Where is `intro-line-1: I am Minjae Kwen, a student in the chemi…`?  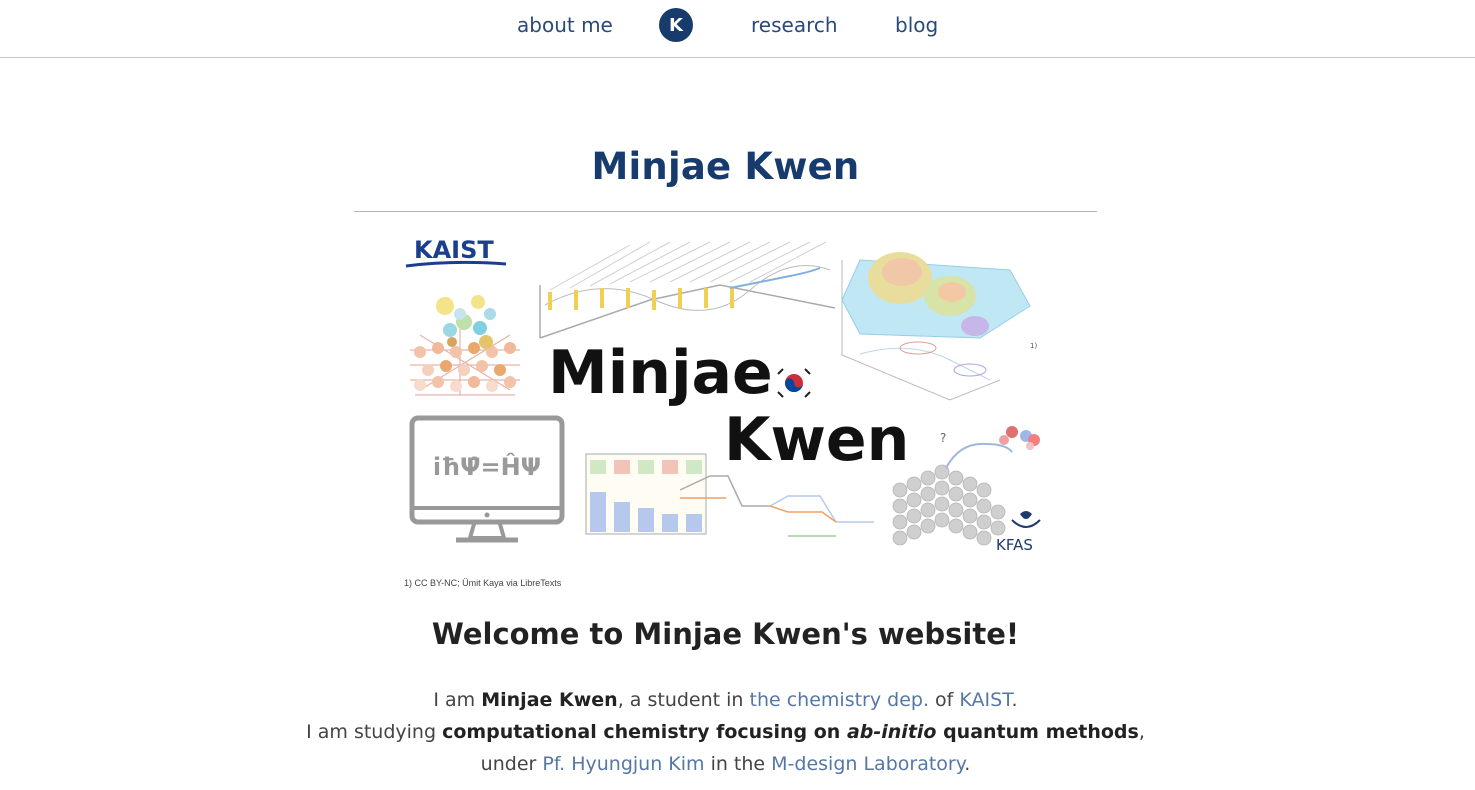
intro-line-1: I am Minjae Kwen, a student in the chemi… is located at coordinates (725, 700).